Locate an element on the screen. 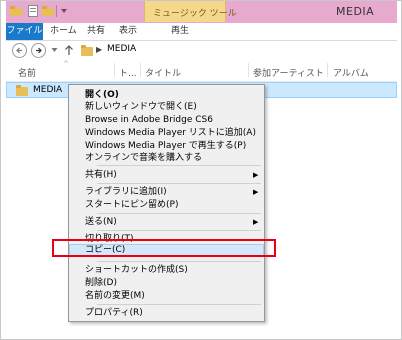  ribbon-tabs: ファイル ホーム 共有 表示 再生 is located at coordinates (201, 32).